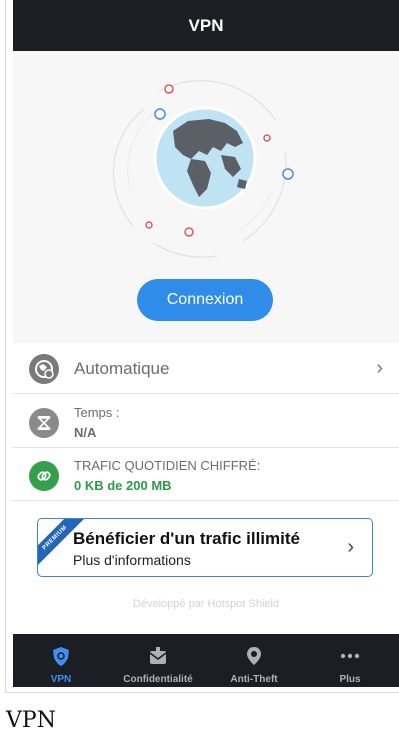 The image size is (399, 739). What do you see at coordinates (31, 720) in the screenshot?
I see `screen-caption: VPN` at bounding box center [31, 720].